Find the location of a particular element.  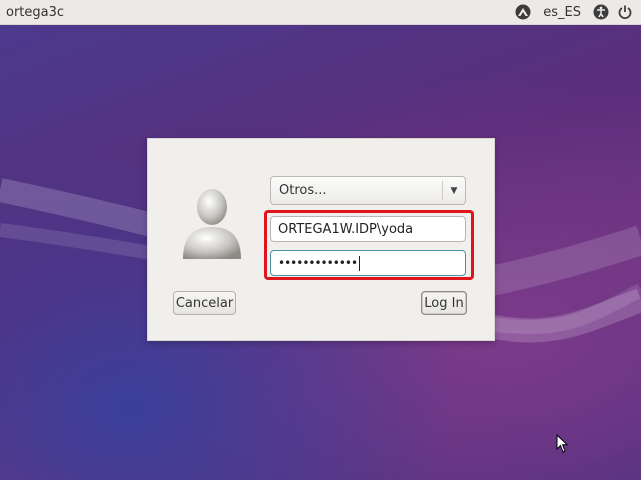

username-field: ORTEGA1W.IDP\yoda is located at coordinates (368, 229).